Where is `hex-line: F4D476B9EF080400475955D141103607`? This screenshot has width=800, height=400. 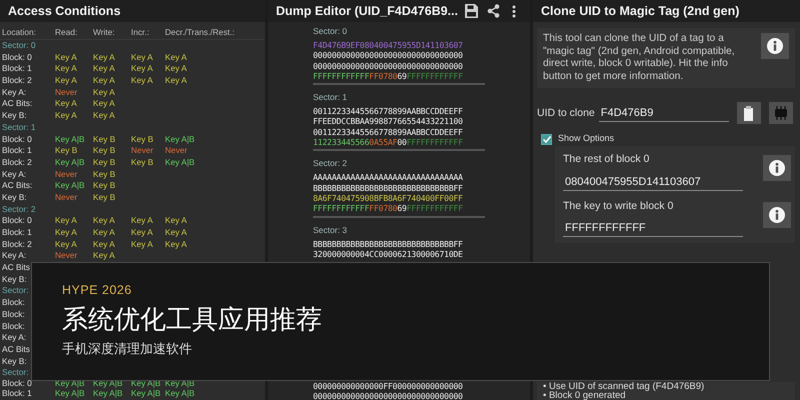
hex-line: F4D476B9EF080400475955D141103607 is located at coordinates (388, 45).